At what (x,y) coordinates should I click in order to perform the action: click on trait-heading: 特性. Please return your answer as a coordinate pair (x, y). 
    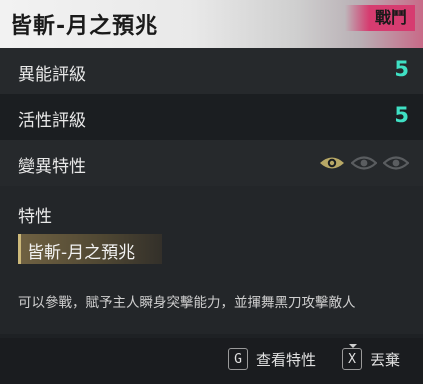
    Looking at the image, I should click on (35, 217).